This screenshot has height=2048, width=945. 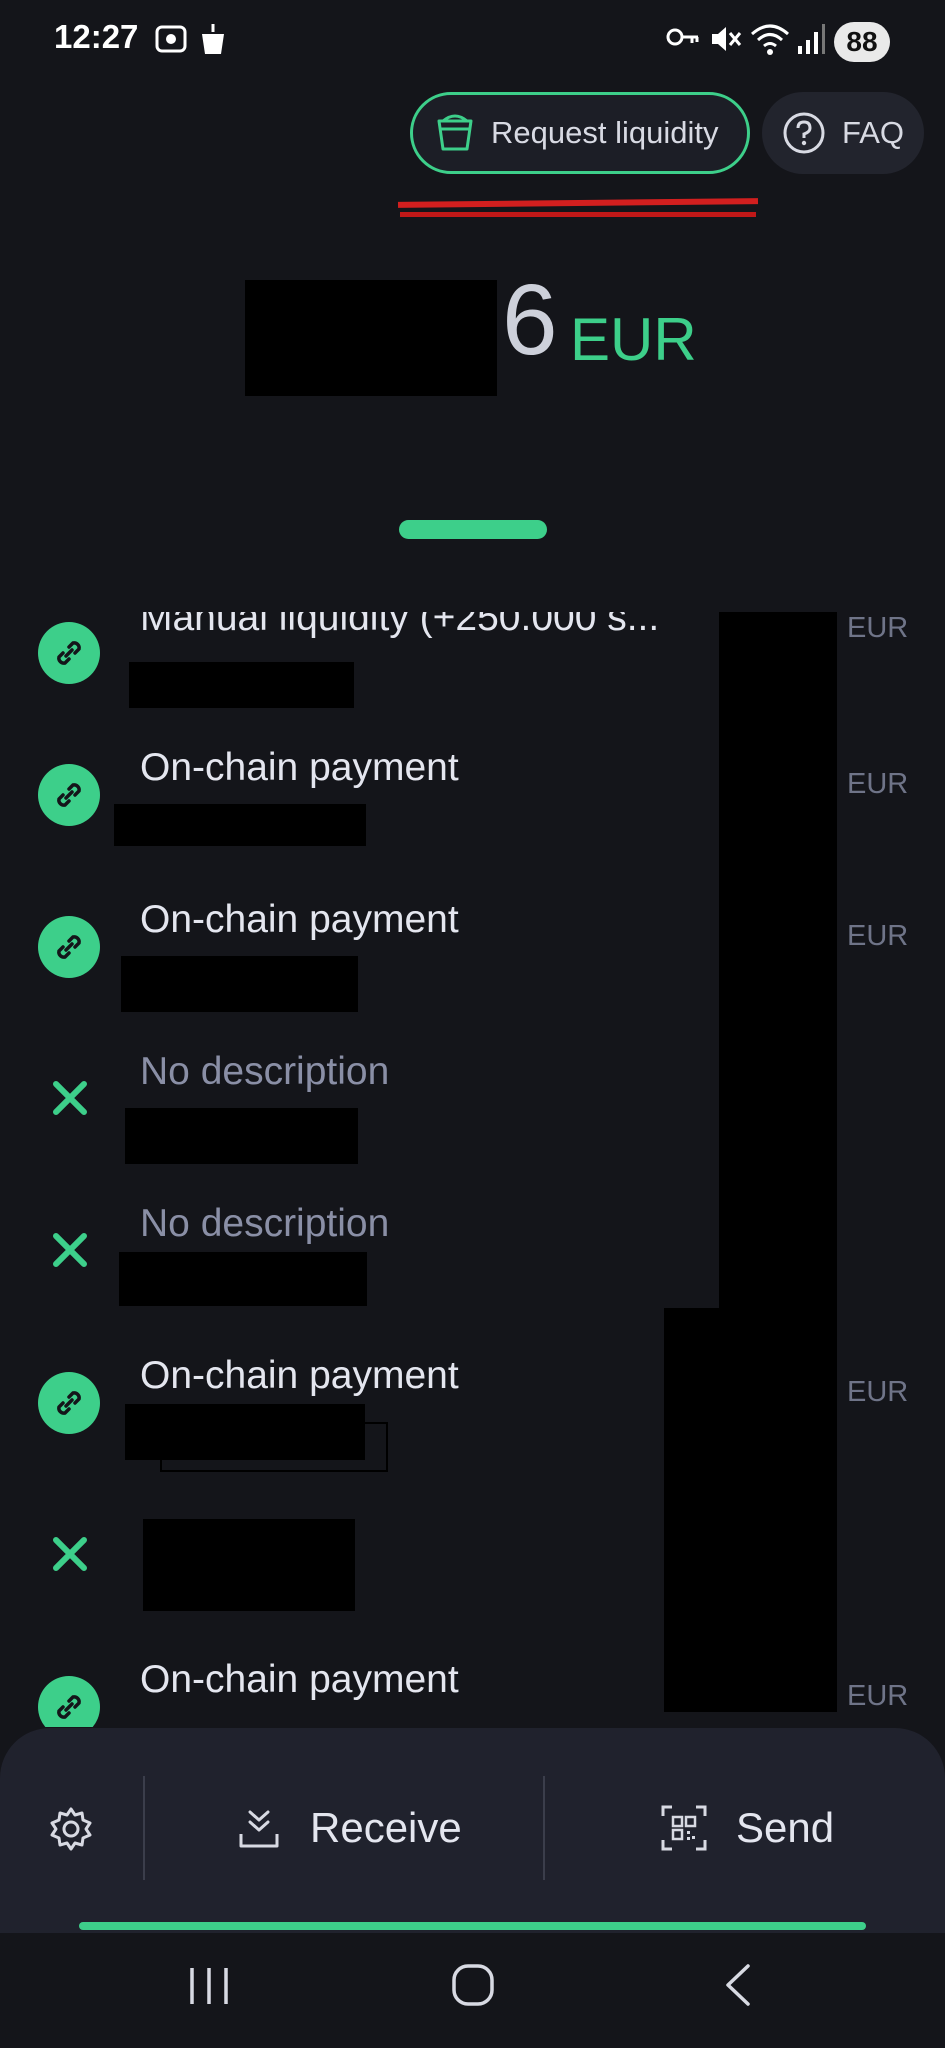 I want to click on mute-icon, so click(x=727, y=39).